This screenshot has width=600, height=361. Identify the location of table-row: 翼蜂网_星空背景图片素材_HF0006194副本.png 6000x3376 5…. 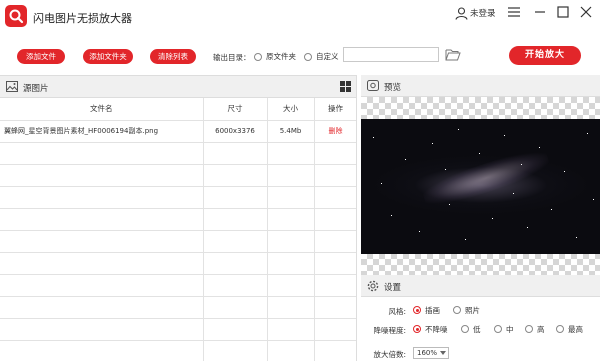
(178, 131).